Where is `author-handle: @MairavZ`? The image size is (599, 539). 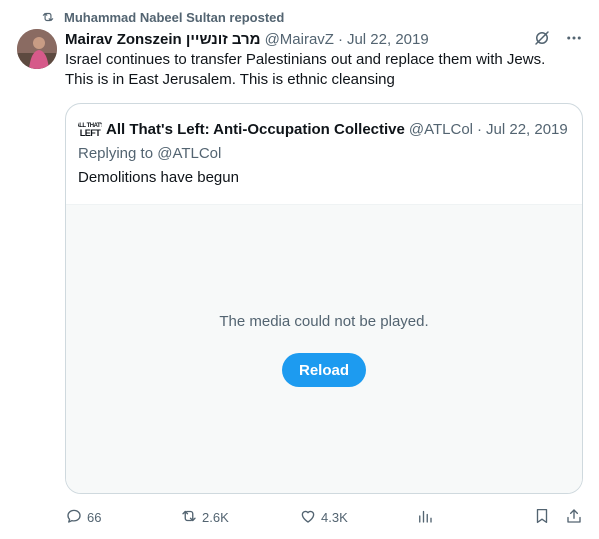 author-handle: @MairavZ is located at coordinates (299, 39).